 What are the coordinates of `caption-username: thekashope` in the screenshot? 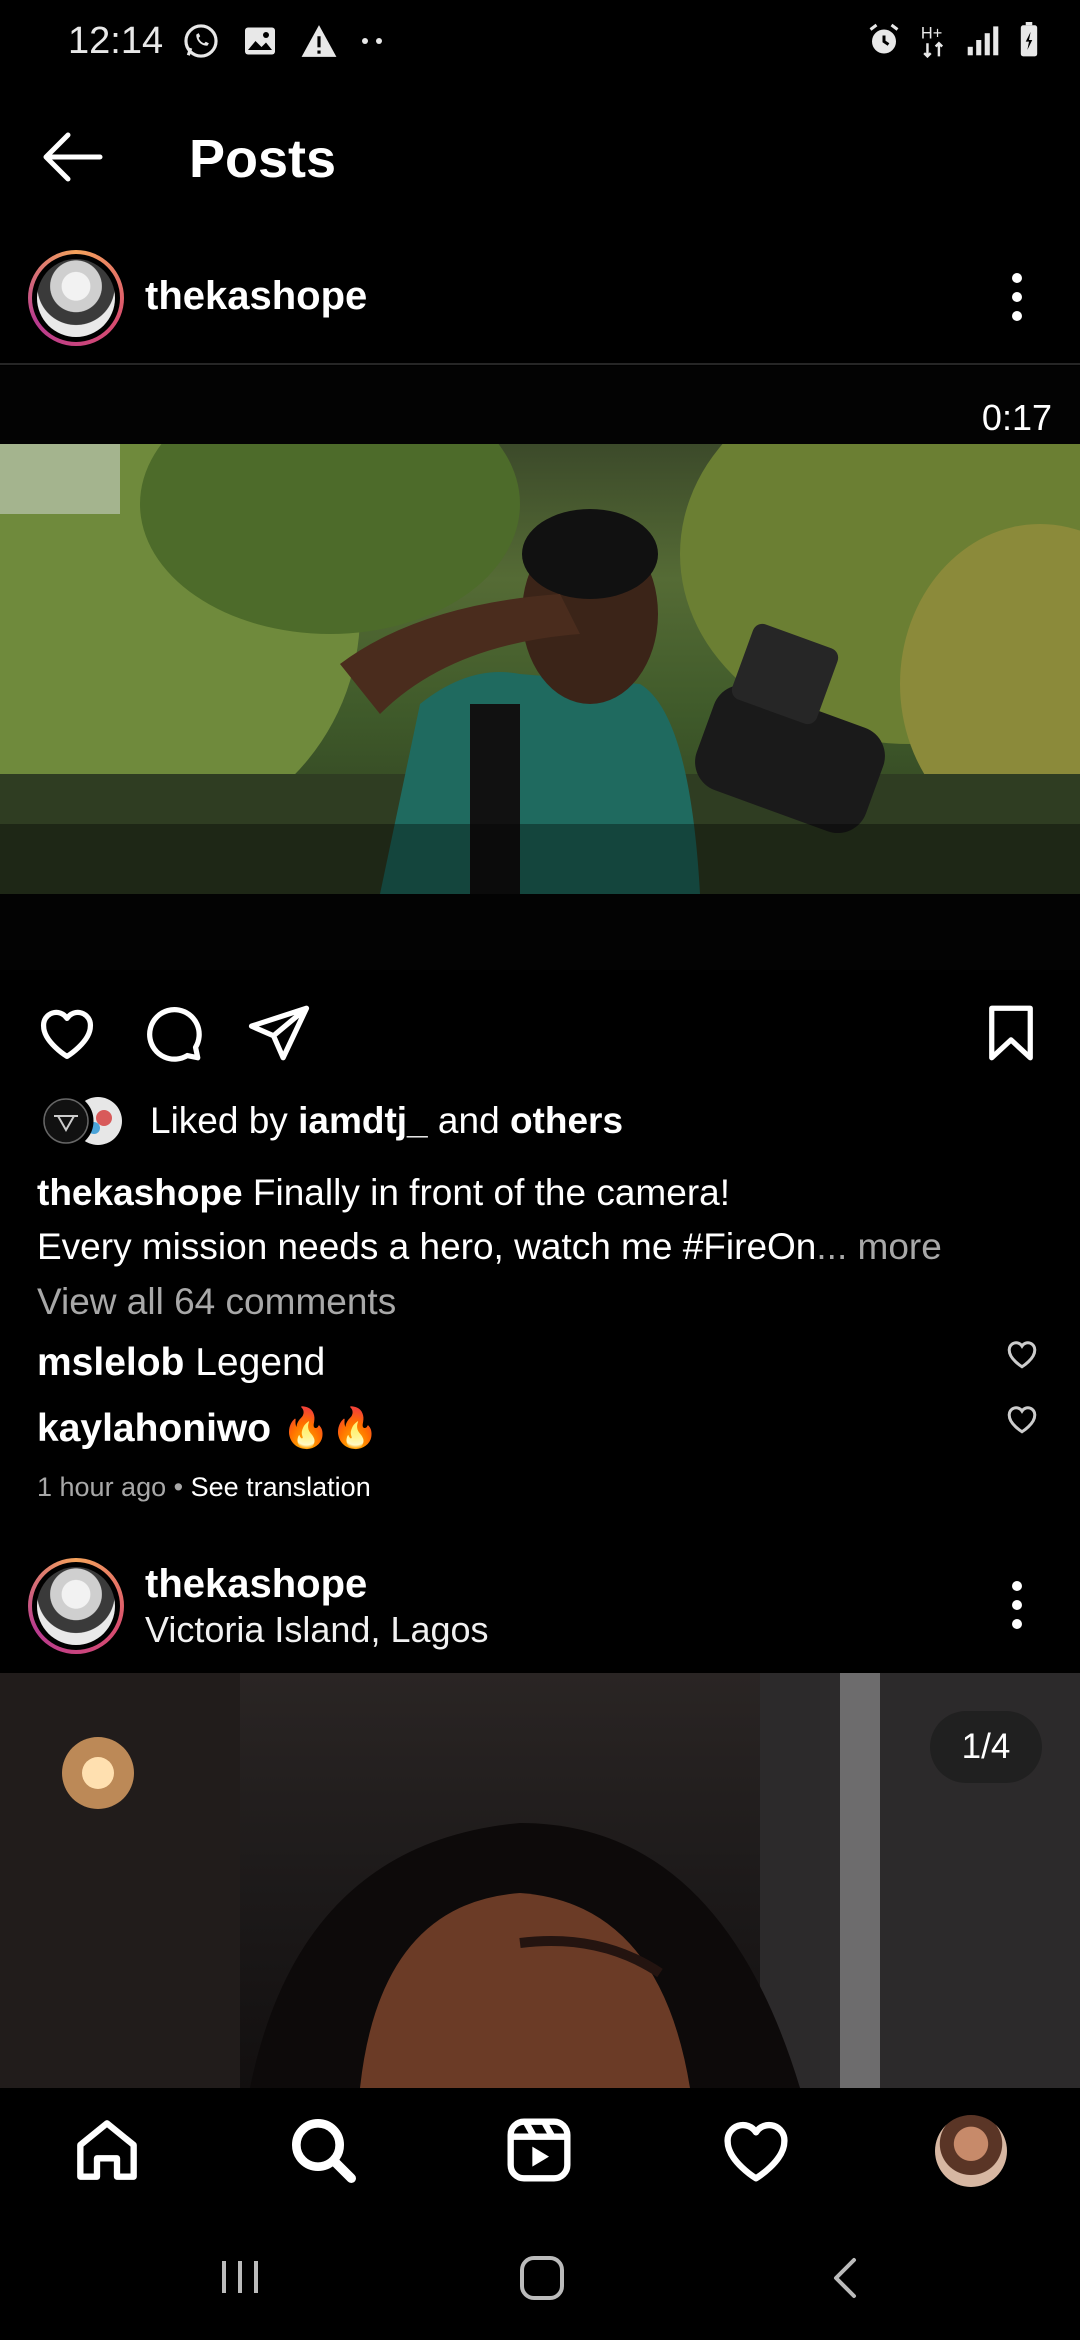 It's located at (140, 1192).